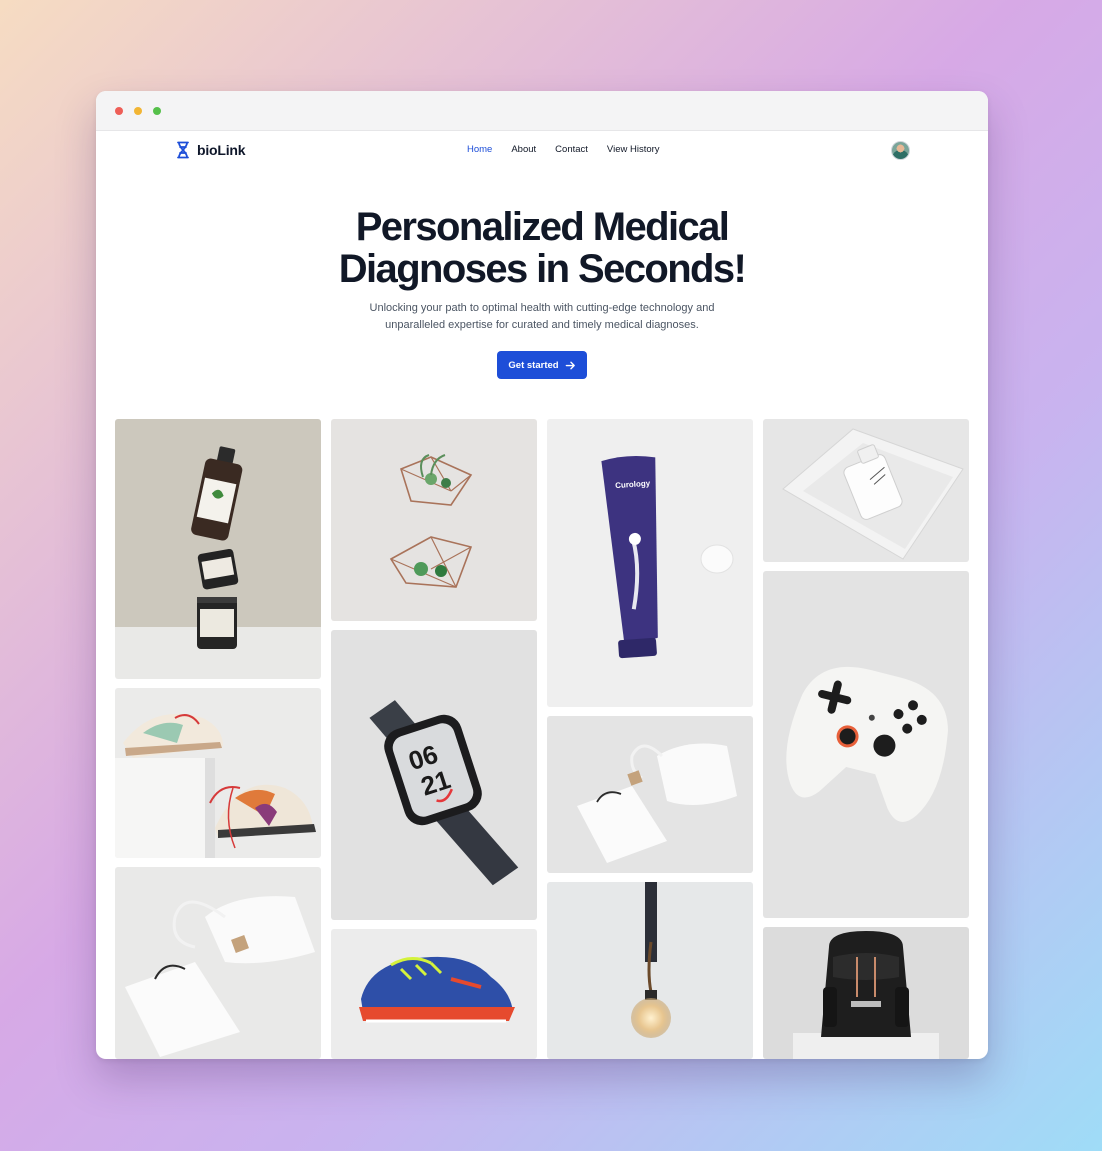 The image size is (1102, 1151). What do you see at coordinates (218, 963) in the screenshot?
I see `tote-bag-image` at bounding box center [218, 963].